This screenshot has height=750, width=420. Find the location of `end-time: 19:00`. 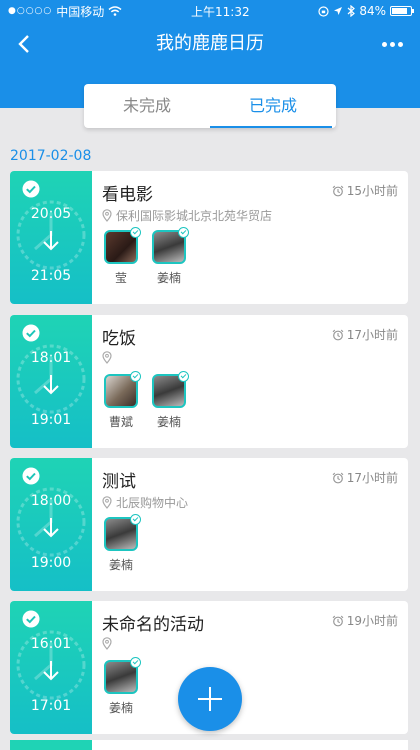

end-time: 19:00 is located at coordinates (51, 563).